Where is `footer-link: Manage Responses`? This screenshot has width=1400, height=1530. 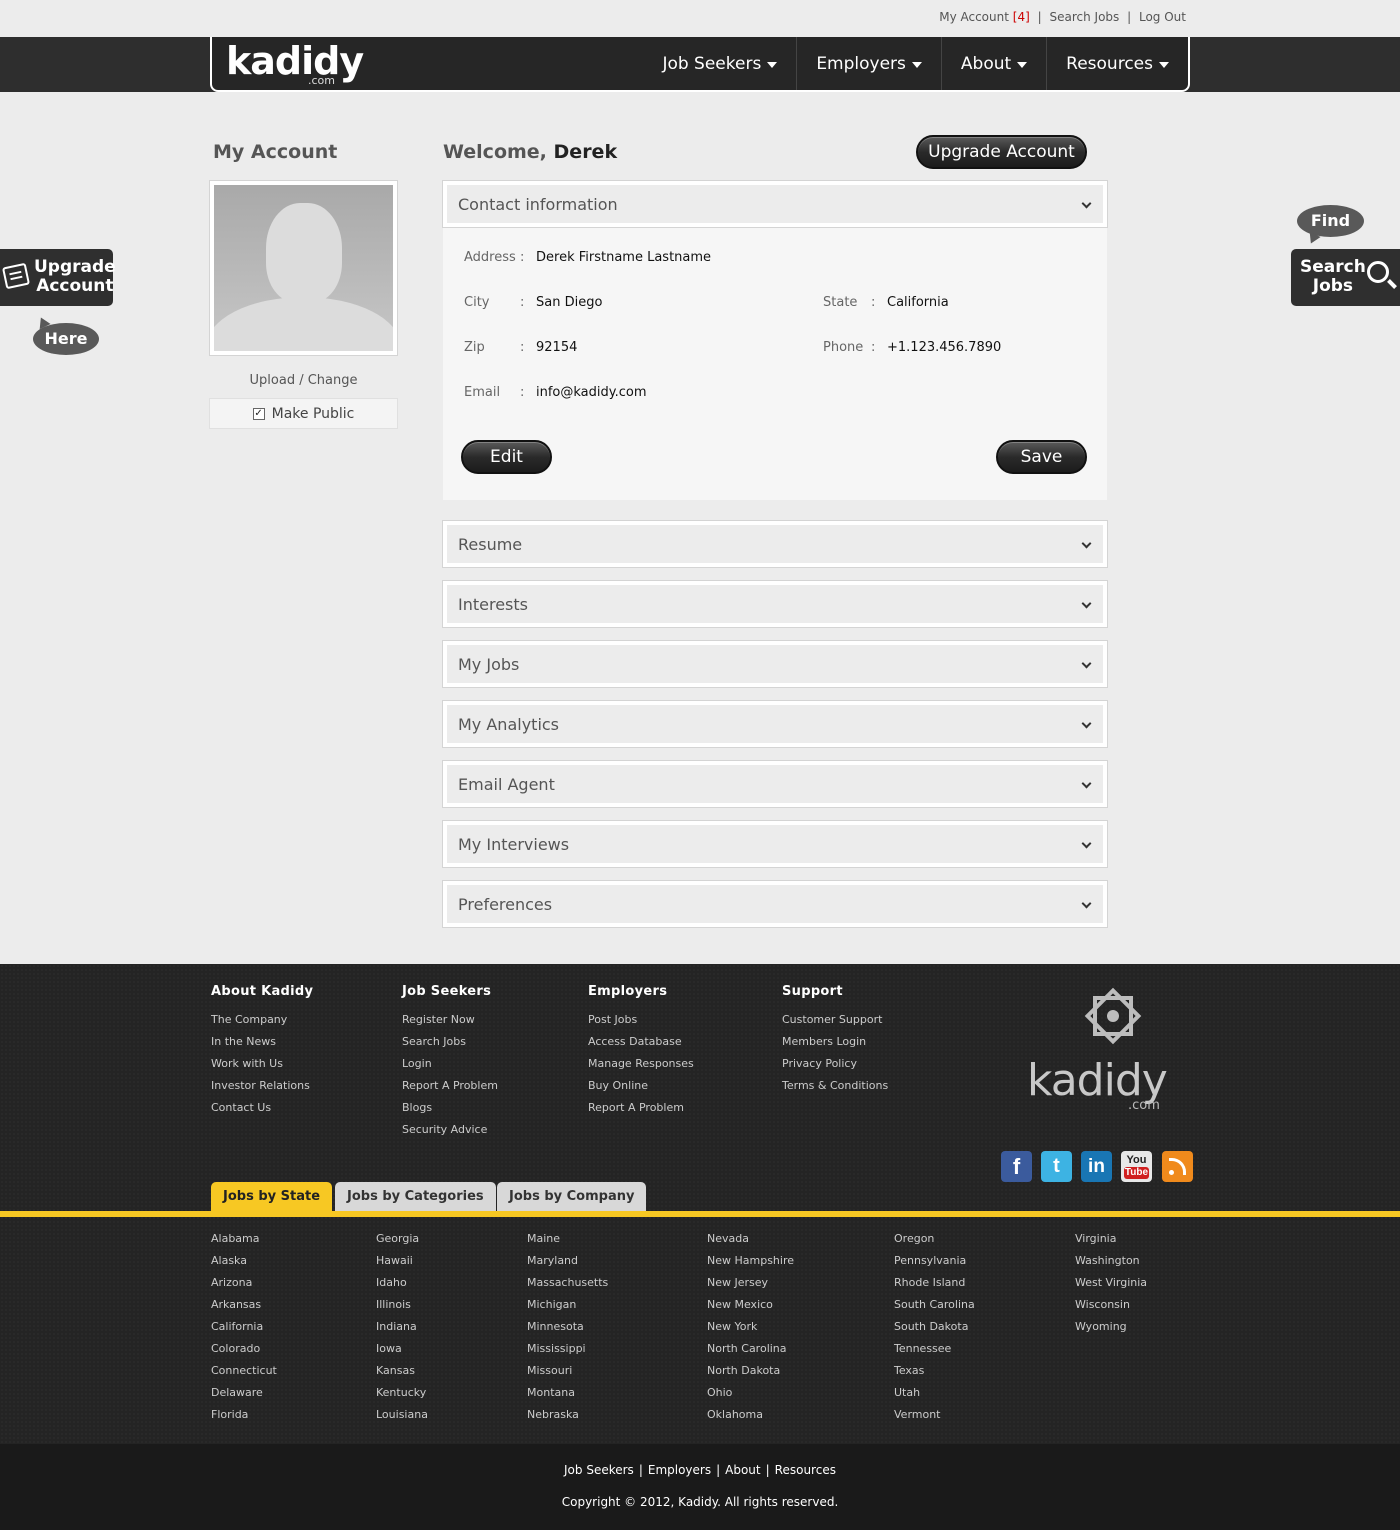 footer-link: Manage Responses is located at coordinates (641, 1064).